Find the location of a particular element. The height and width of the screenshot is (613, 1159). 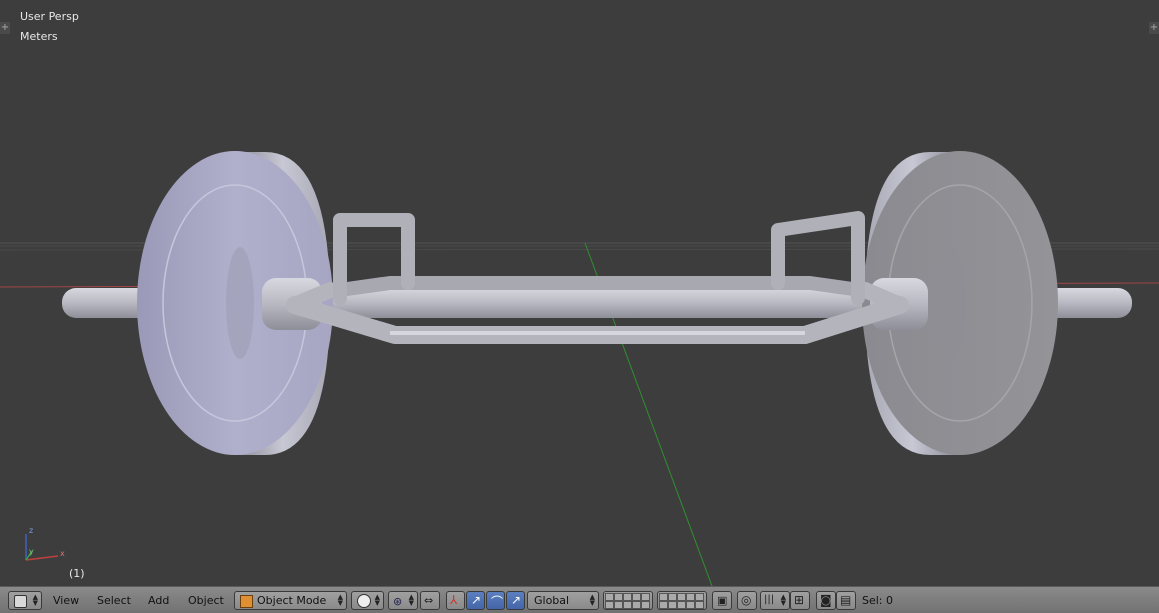

editor-type-button: ▲ ▼ is located at coordinates (25, 600).